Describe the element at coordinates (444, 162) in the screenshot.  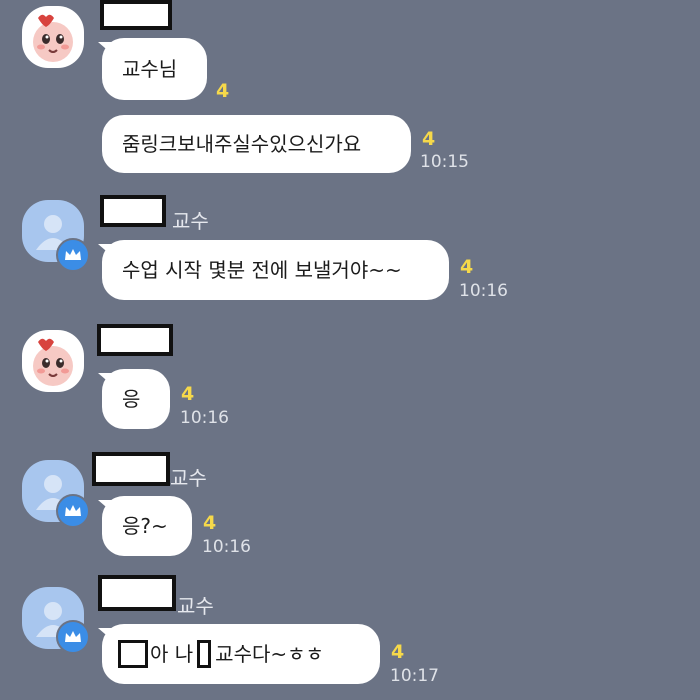
I see `message-time: 10:15` at that location.